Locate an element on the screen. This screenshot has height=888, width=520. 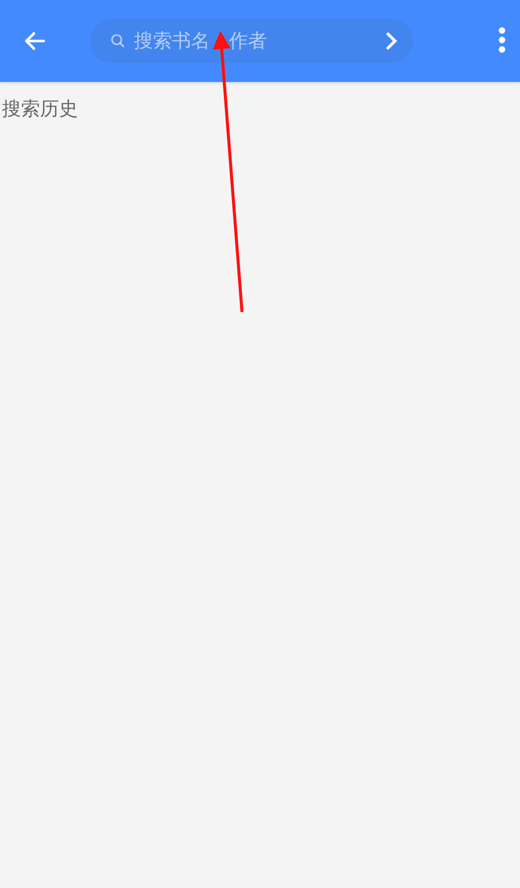
search-field: 搜索书名 作者 is located at coordinates (251, 41).